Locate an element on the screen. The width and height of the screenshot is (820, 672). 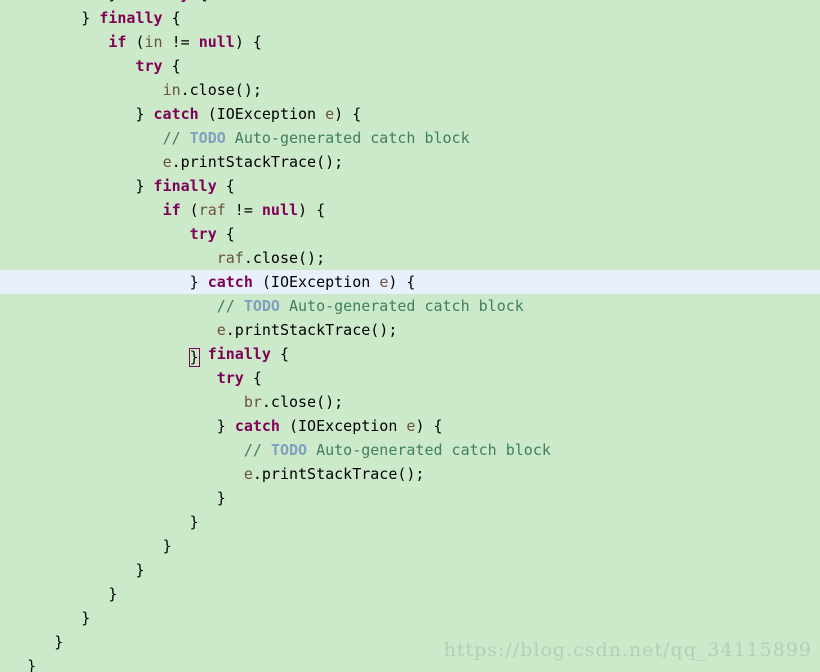
code-line: if (in != null) { is located at coordinates (410, 42).